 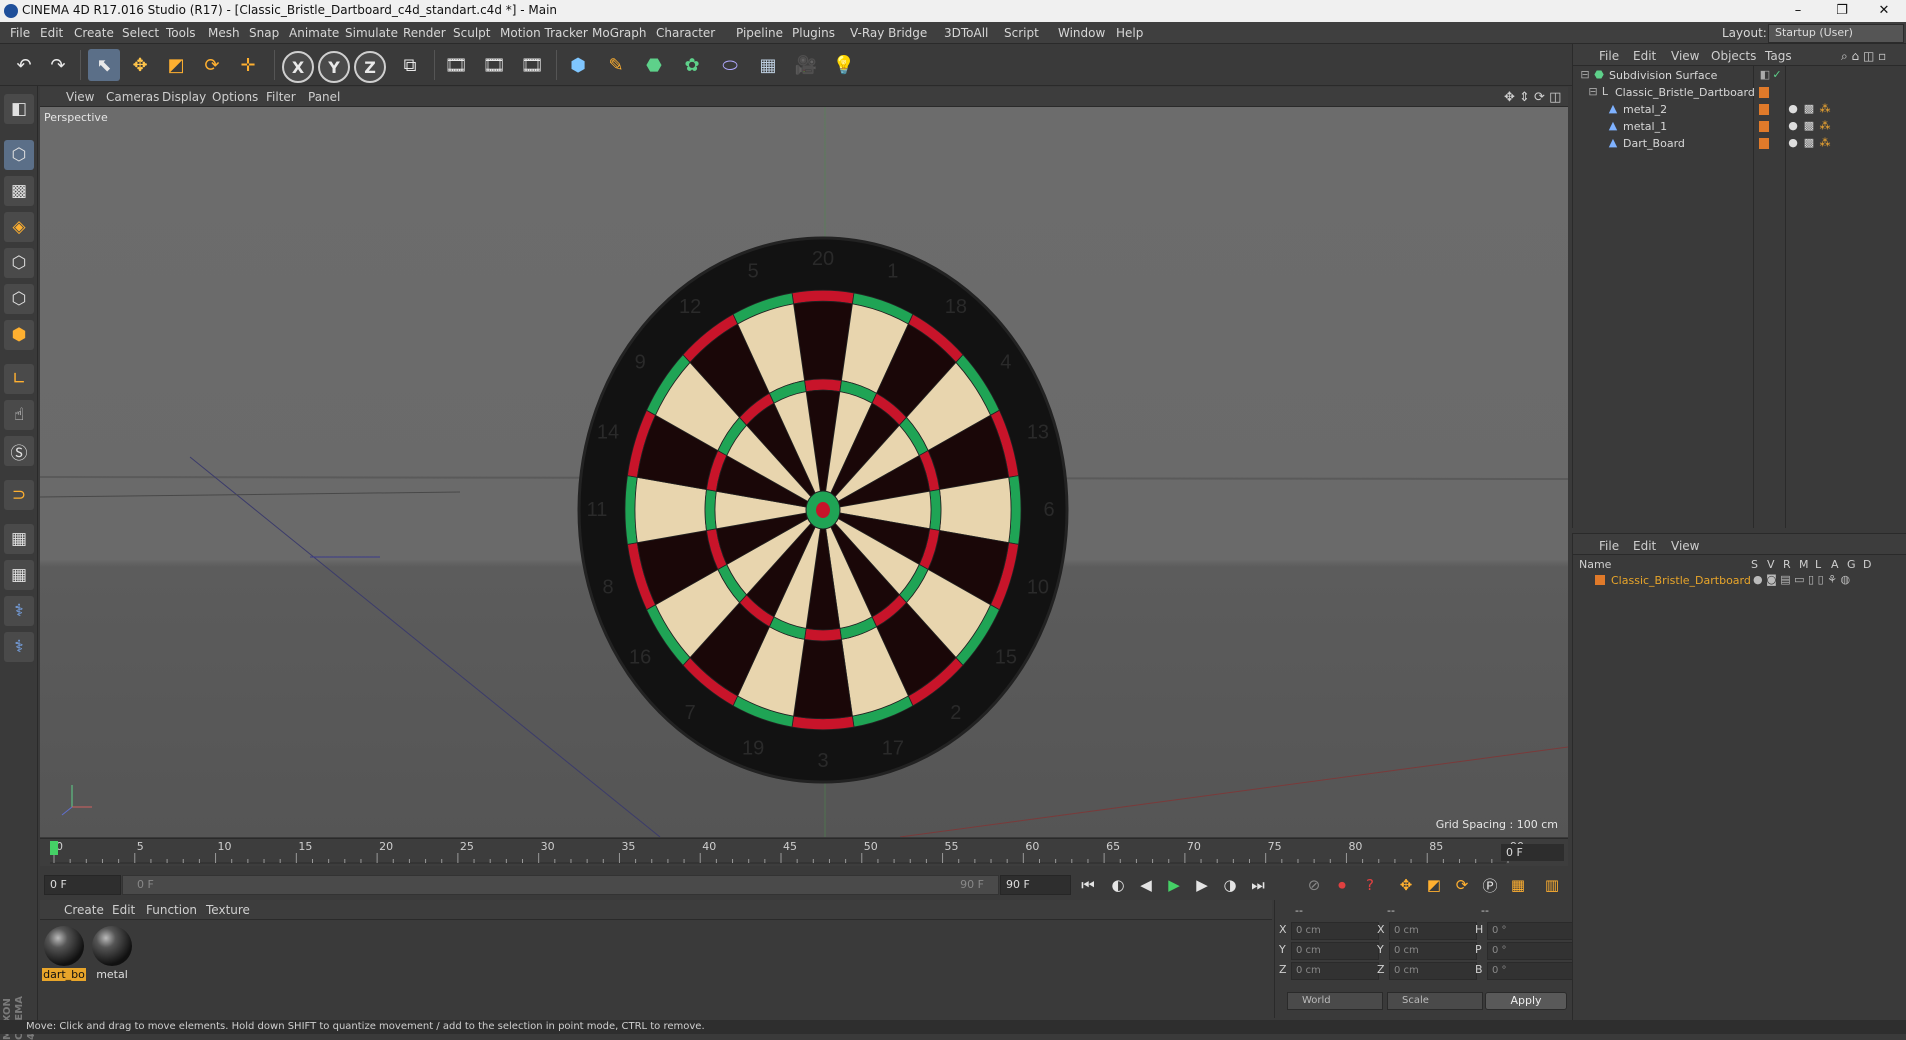 What do you see at coordinates (19, 415) in the screenshot?
I see `tweak-icon: ☝` at bounding box center [19, 415].